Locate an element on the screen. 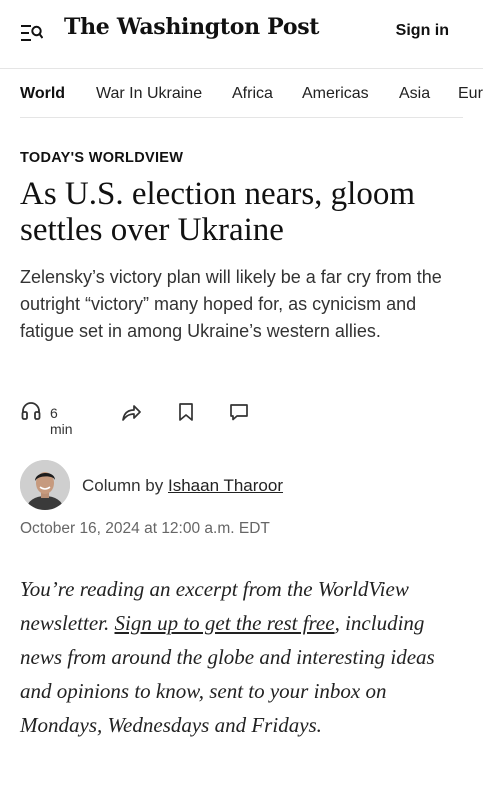  author-avatar is located at coordinates (45, 485).